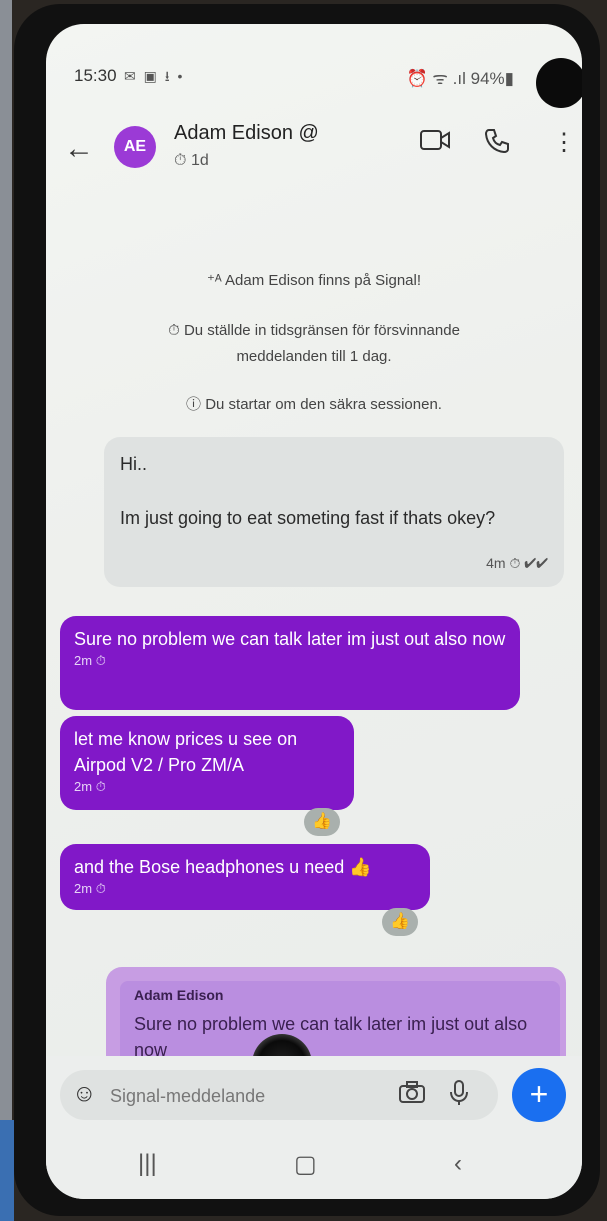  I want to click on microphone-icon, so click(459, 1096).